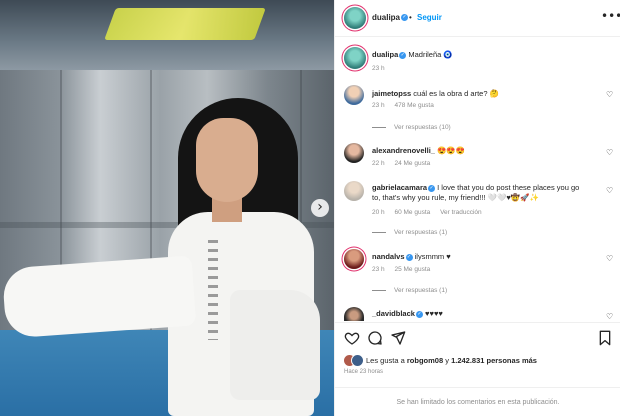 Image resolution: width=620 pixels, height=418 pixels. What do you see at coordinates (378, 163) in the screenshot?
I see `comment-time: 22 h` at bounding box center [378, 163].